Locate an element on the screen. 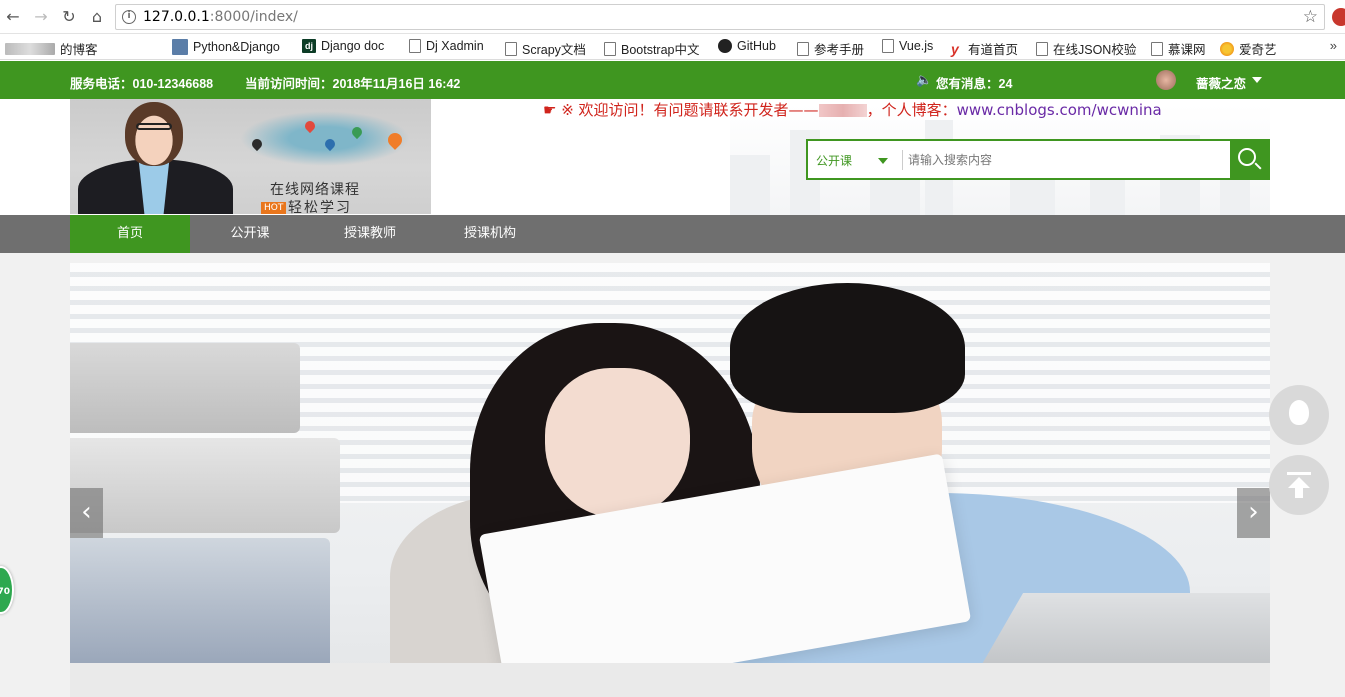  bookmark-label: Bootstrap中文 is located at coordinates (660, 50).